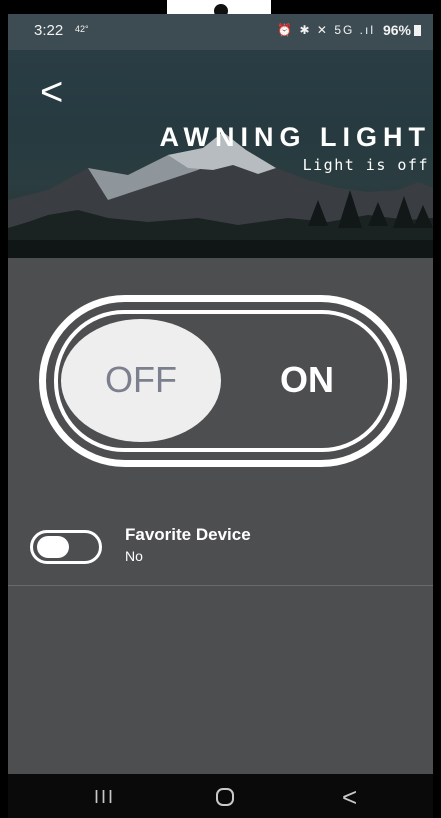 This screenshot has height=818, width=441. I want to click on battery-indicator: 96%, so click(402, 30).